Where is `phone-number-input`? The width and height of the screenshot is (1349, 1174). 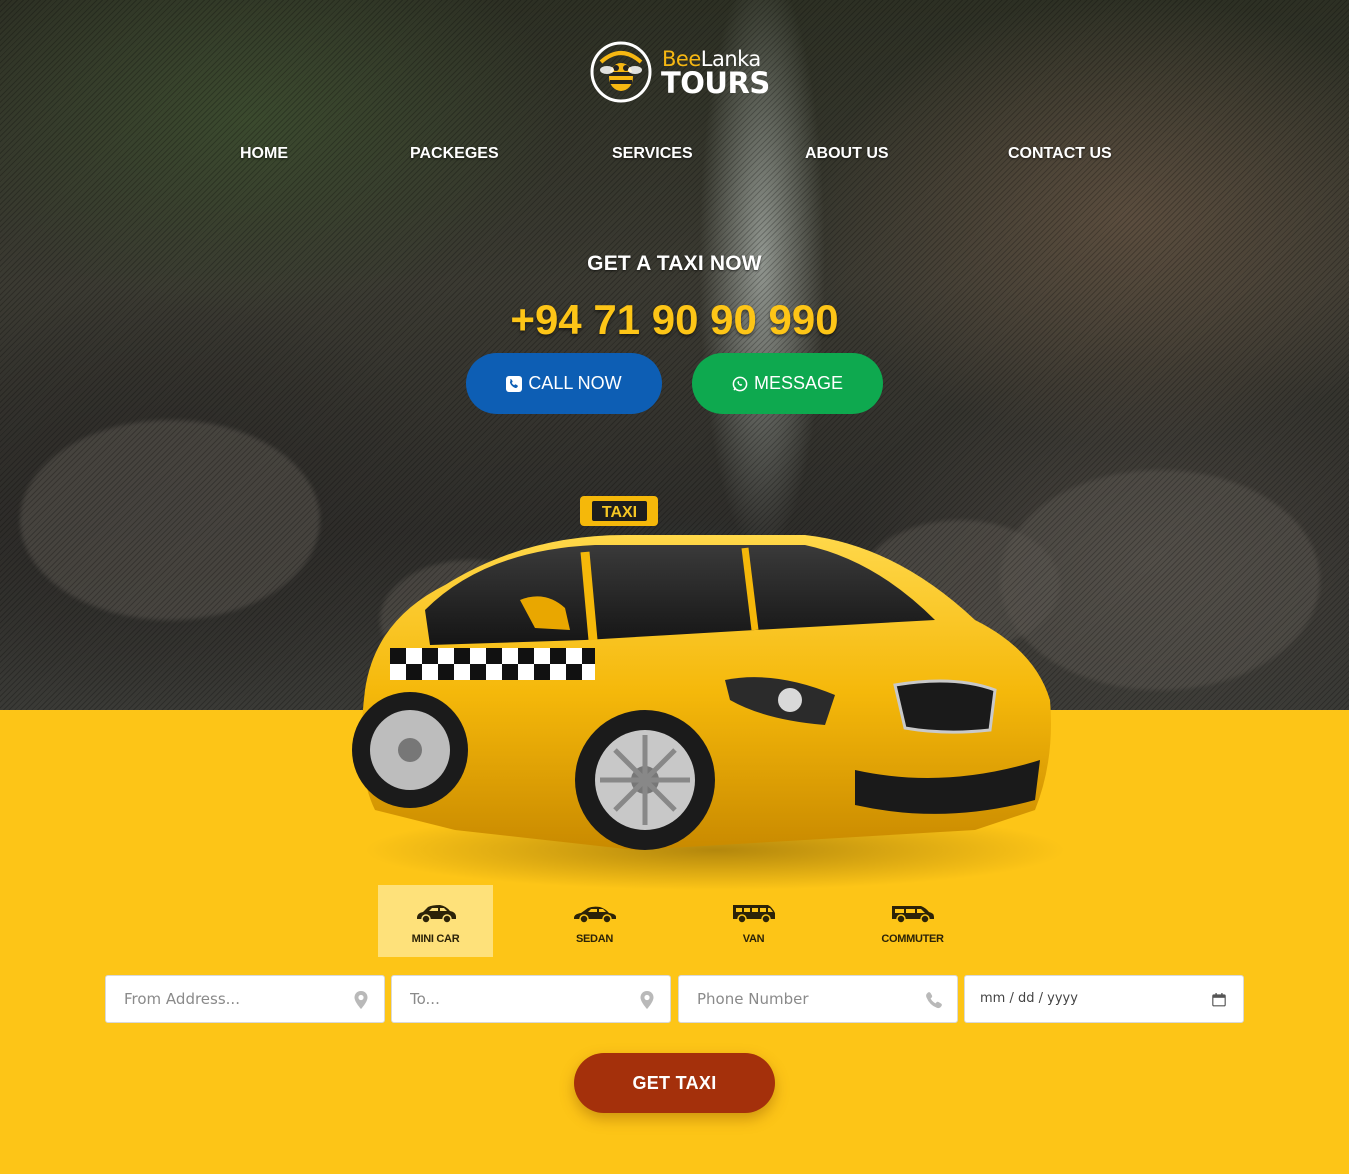 phone-number-input is located at coordinates (818, 999).